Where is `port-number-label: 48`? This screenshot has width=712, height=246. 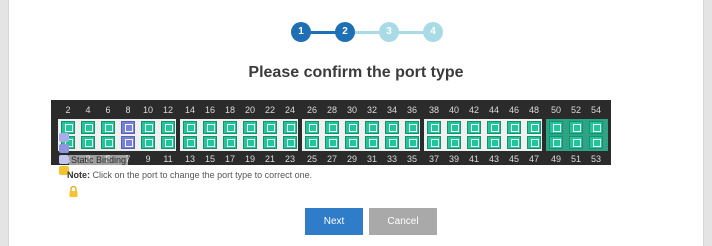 port-number-label: 48 is located at coordinates (533, 110).